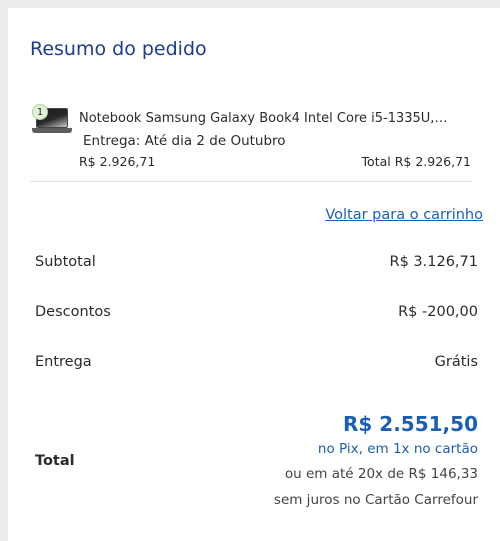 Image resolution: width=500 pixels, height=541 pixels. What do you see at coordinates (456, 362) in the screenshot?
I see `delivery-value: Grátis` at bounding box center [456, 362].